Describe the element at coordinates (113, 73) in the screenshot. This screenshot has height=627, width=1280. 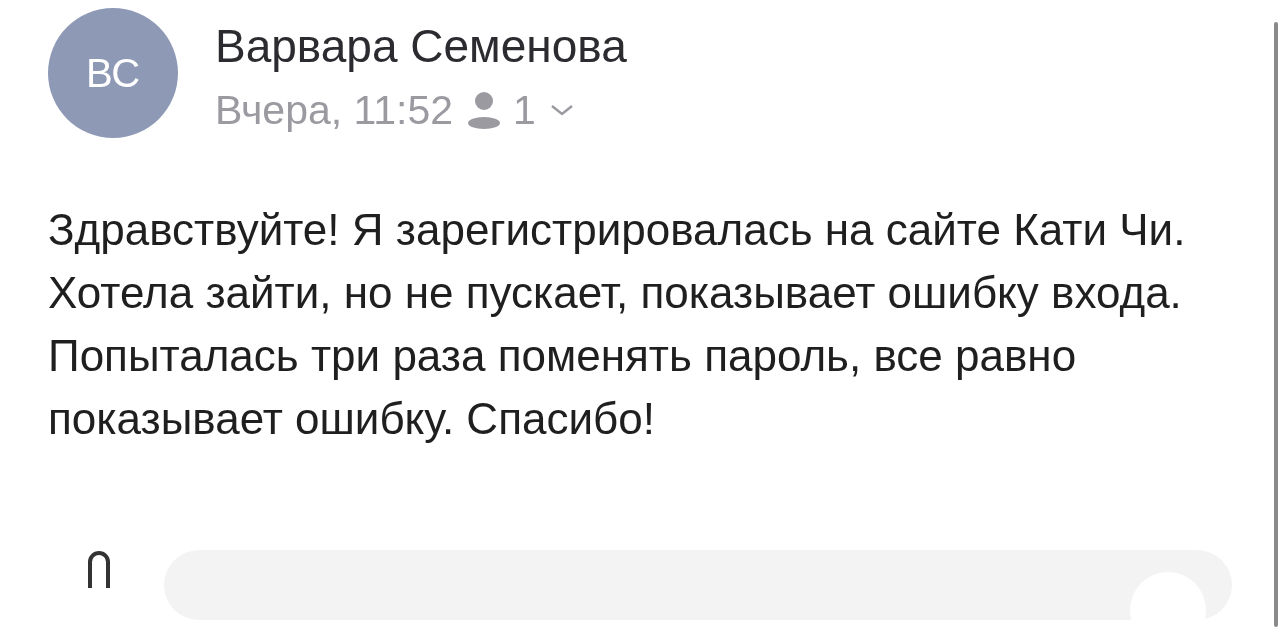
I see `avatar: ВС` at that location.